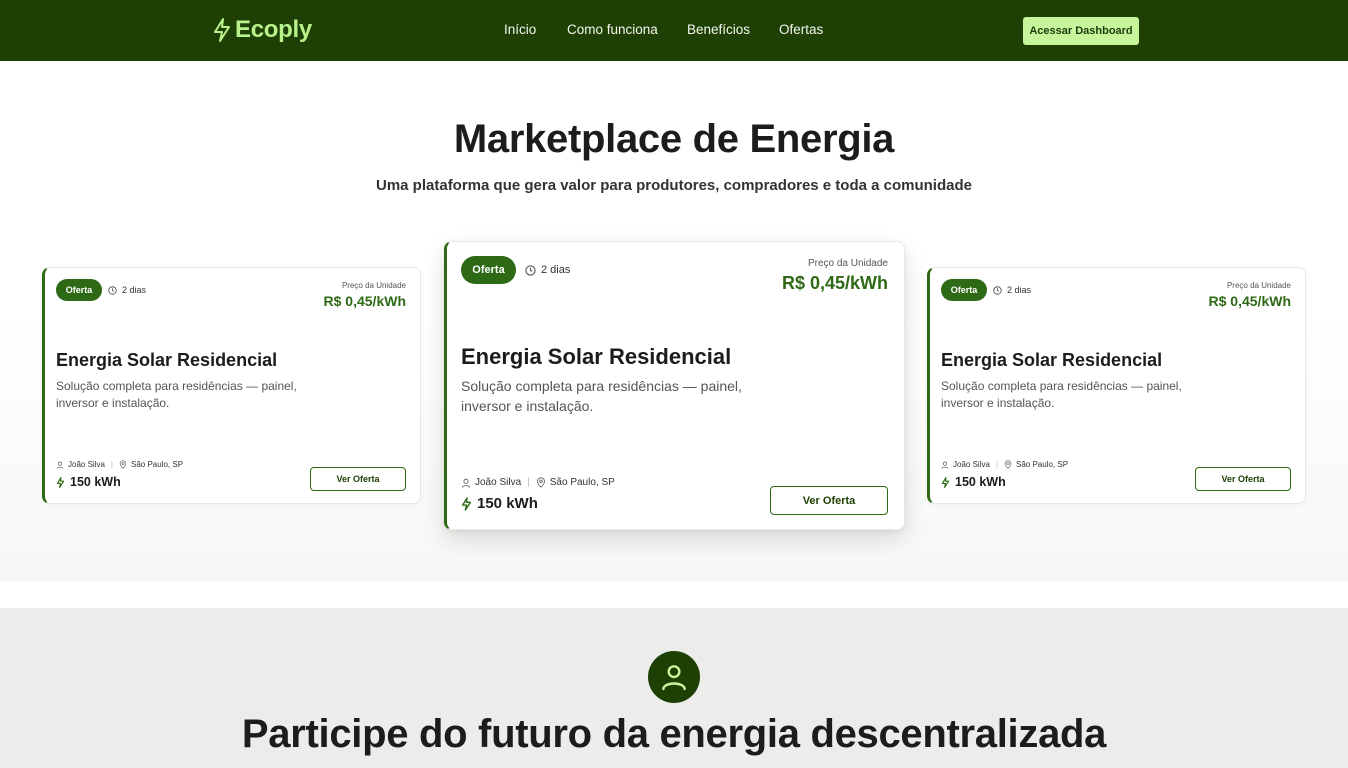  Describe the element at coordinates (674, 139) in the screenshot. I see `page-title: Marketplace de Energia` at that location.